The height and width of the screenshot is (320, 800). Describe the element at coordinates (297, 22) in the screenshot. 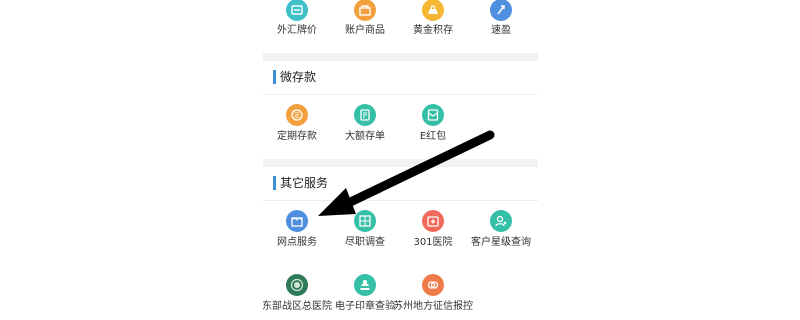

I see `service-tile-forex: 外汇牌价` at that location.